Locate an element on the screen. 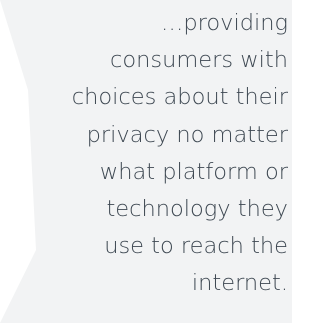 The image size is (320, 323). quote-line-4: privacy no matter is located at coordinates (187, 134).